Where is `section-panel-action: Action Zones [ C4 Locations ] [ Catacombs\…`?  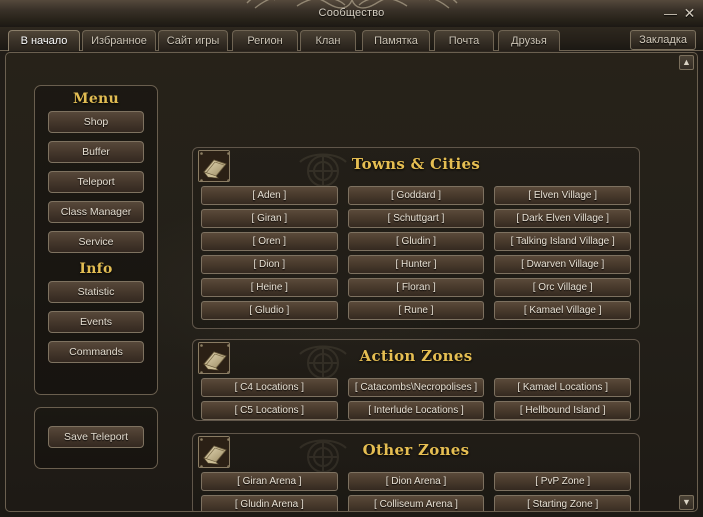
section-panel-action: Action Zones [ C4 Locations ] [ Catacombs\… is located at coordinates (416, 380).